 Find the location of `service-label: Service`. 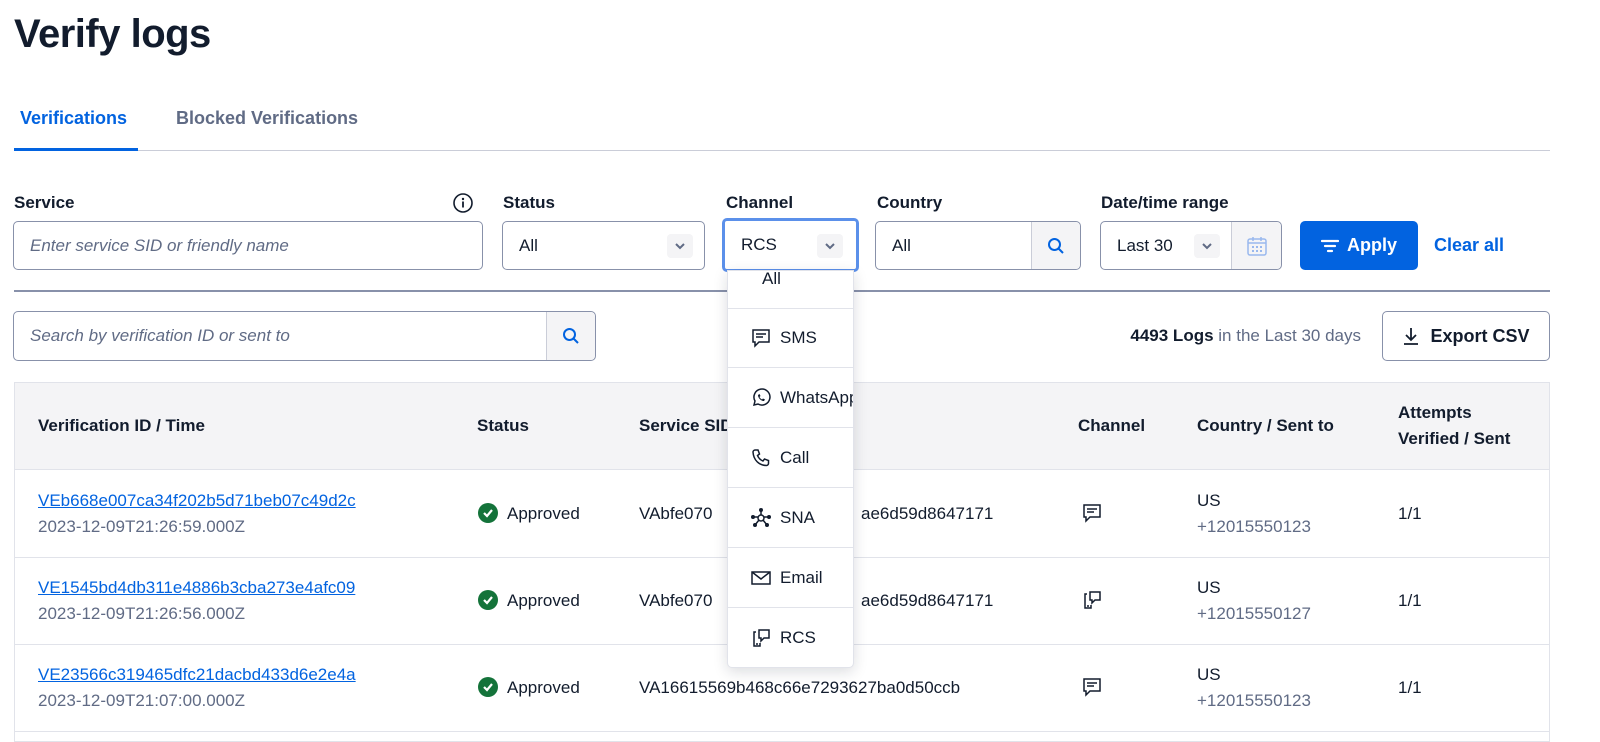

service-label: Service is located at coordinates (44, 202).